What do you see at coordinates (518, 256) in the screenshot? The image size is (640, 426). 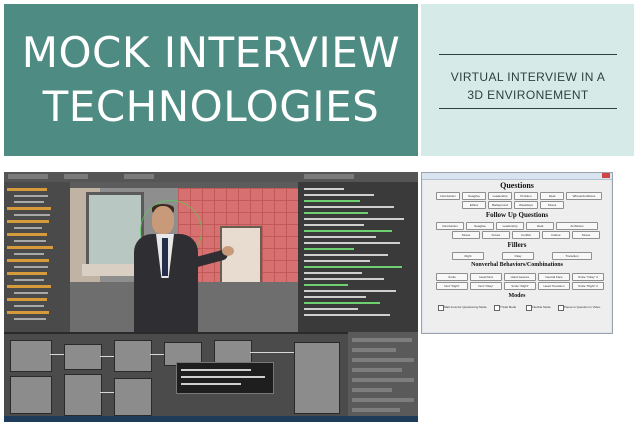 I see `filler-button: Okay` at bounding box center [518, 256].